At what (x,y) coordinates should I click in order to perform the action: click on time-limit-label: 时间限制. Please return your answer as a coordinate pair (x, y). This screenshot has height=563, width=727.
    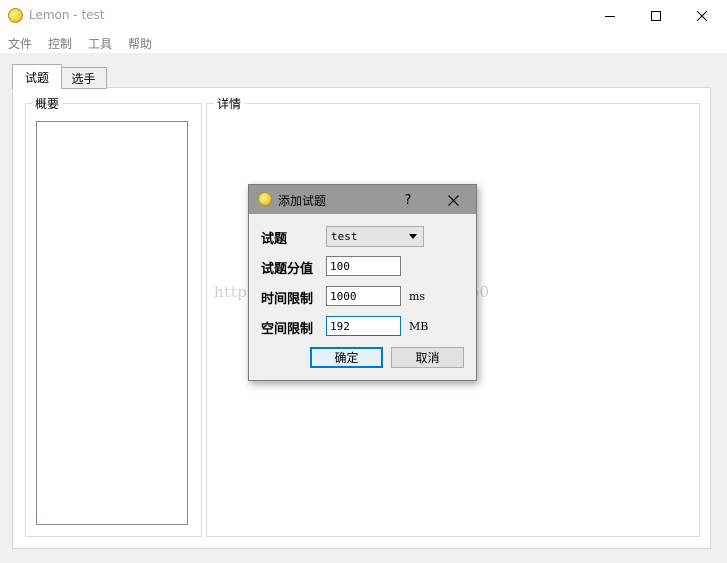
    Looking at the image, I should click on (287, 299).